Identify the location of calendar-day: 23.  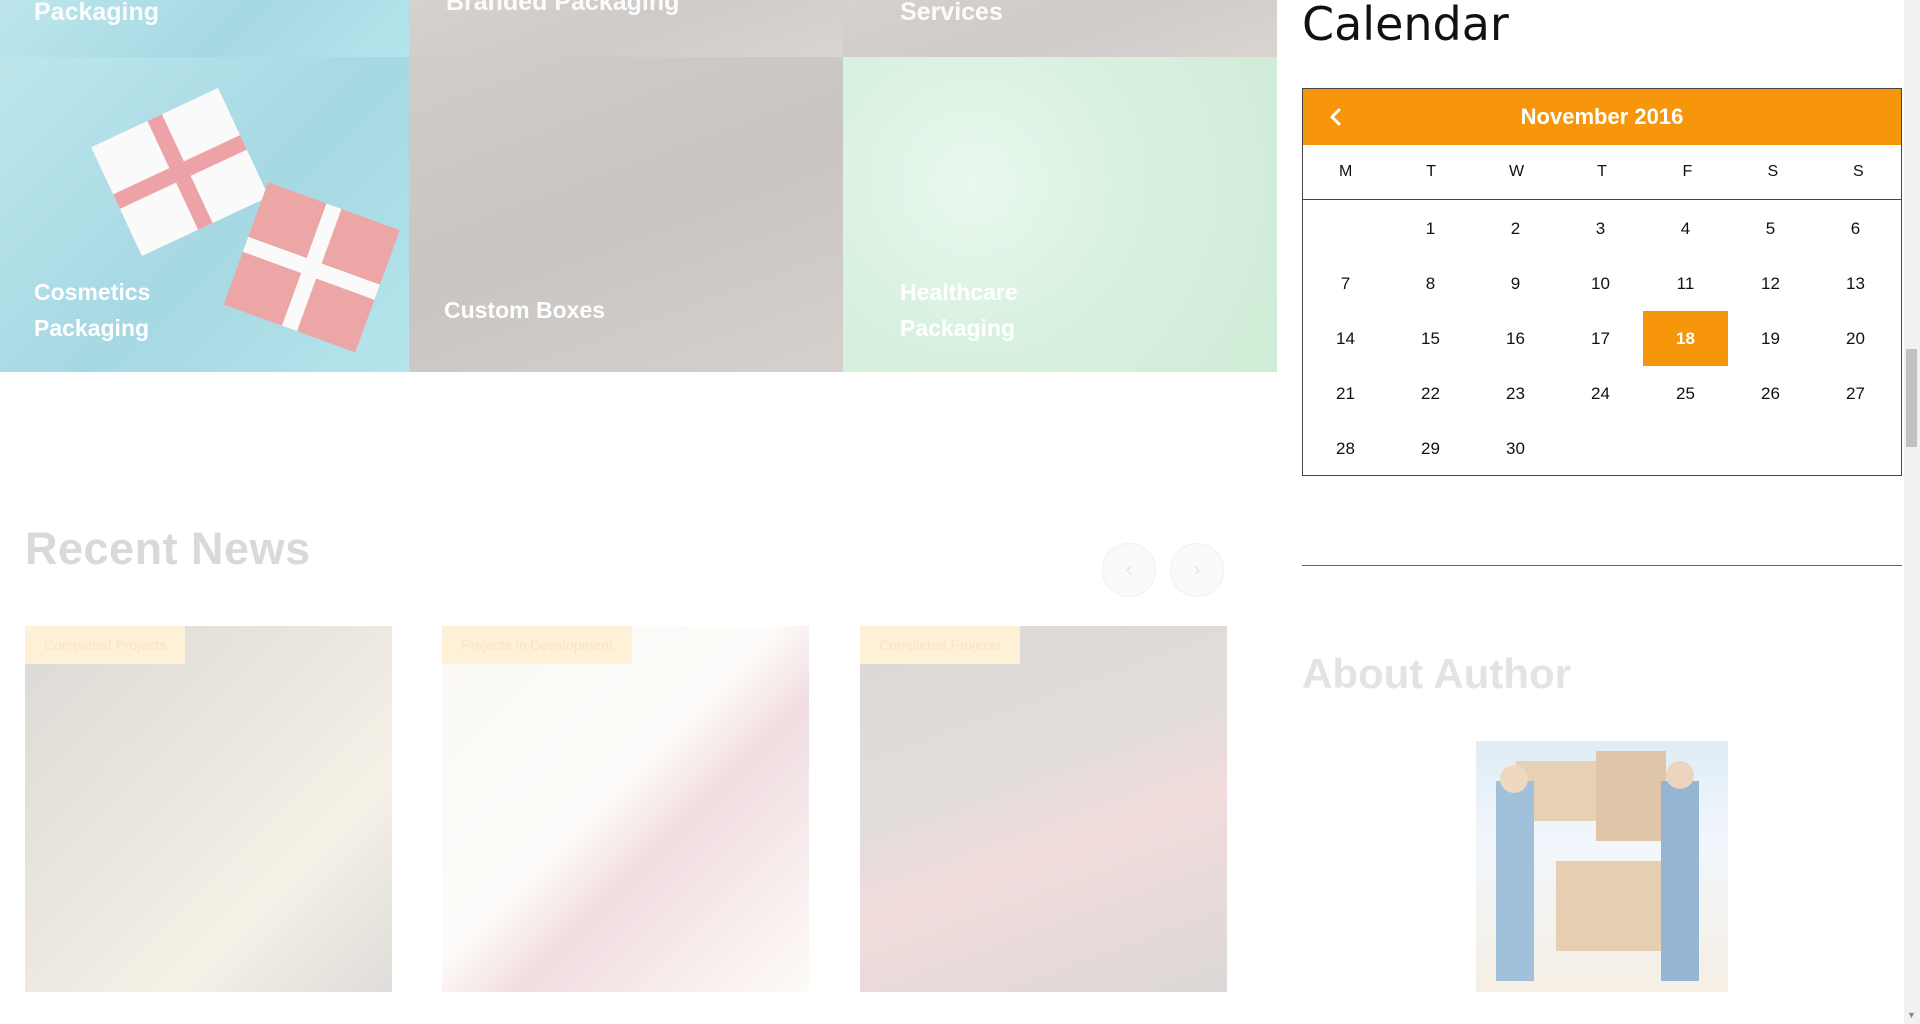
(1515, 393).